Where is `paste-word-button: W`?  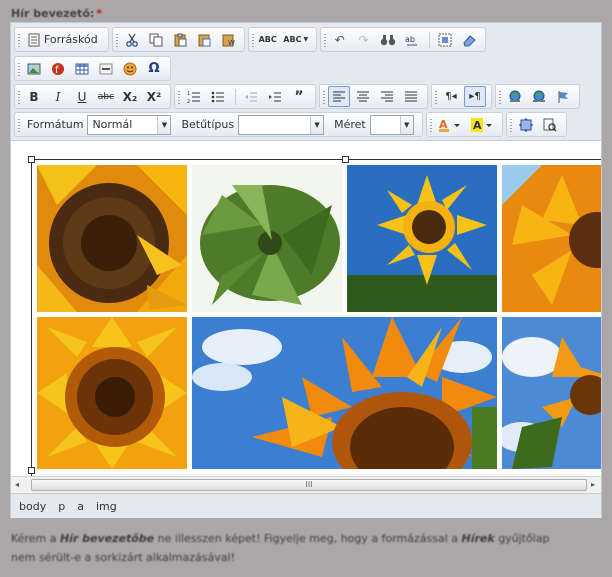
paste-word-button: W is located at coordinates (228, 39).